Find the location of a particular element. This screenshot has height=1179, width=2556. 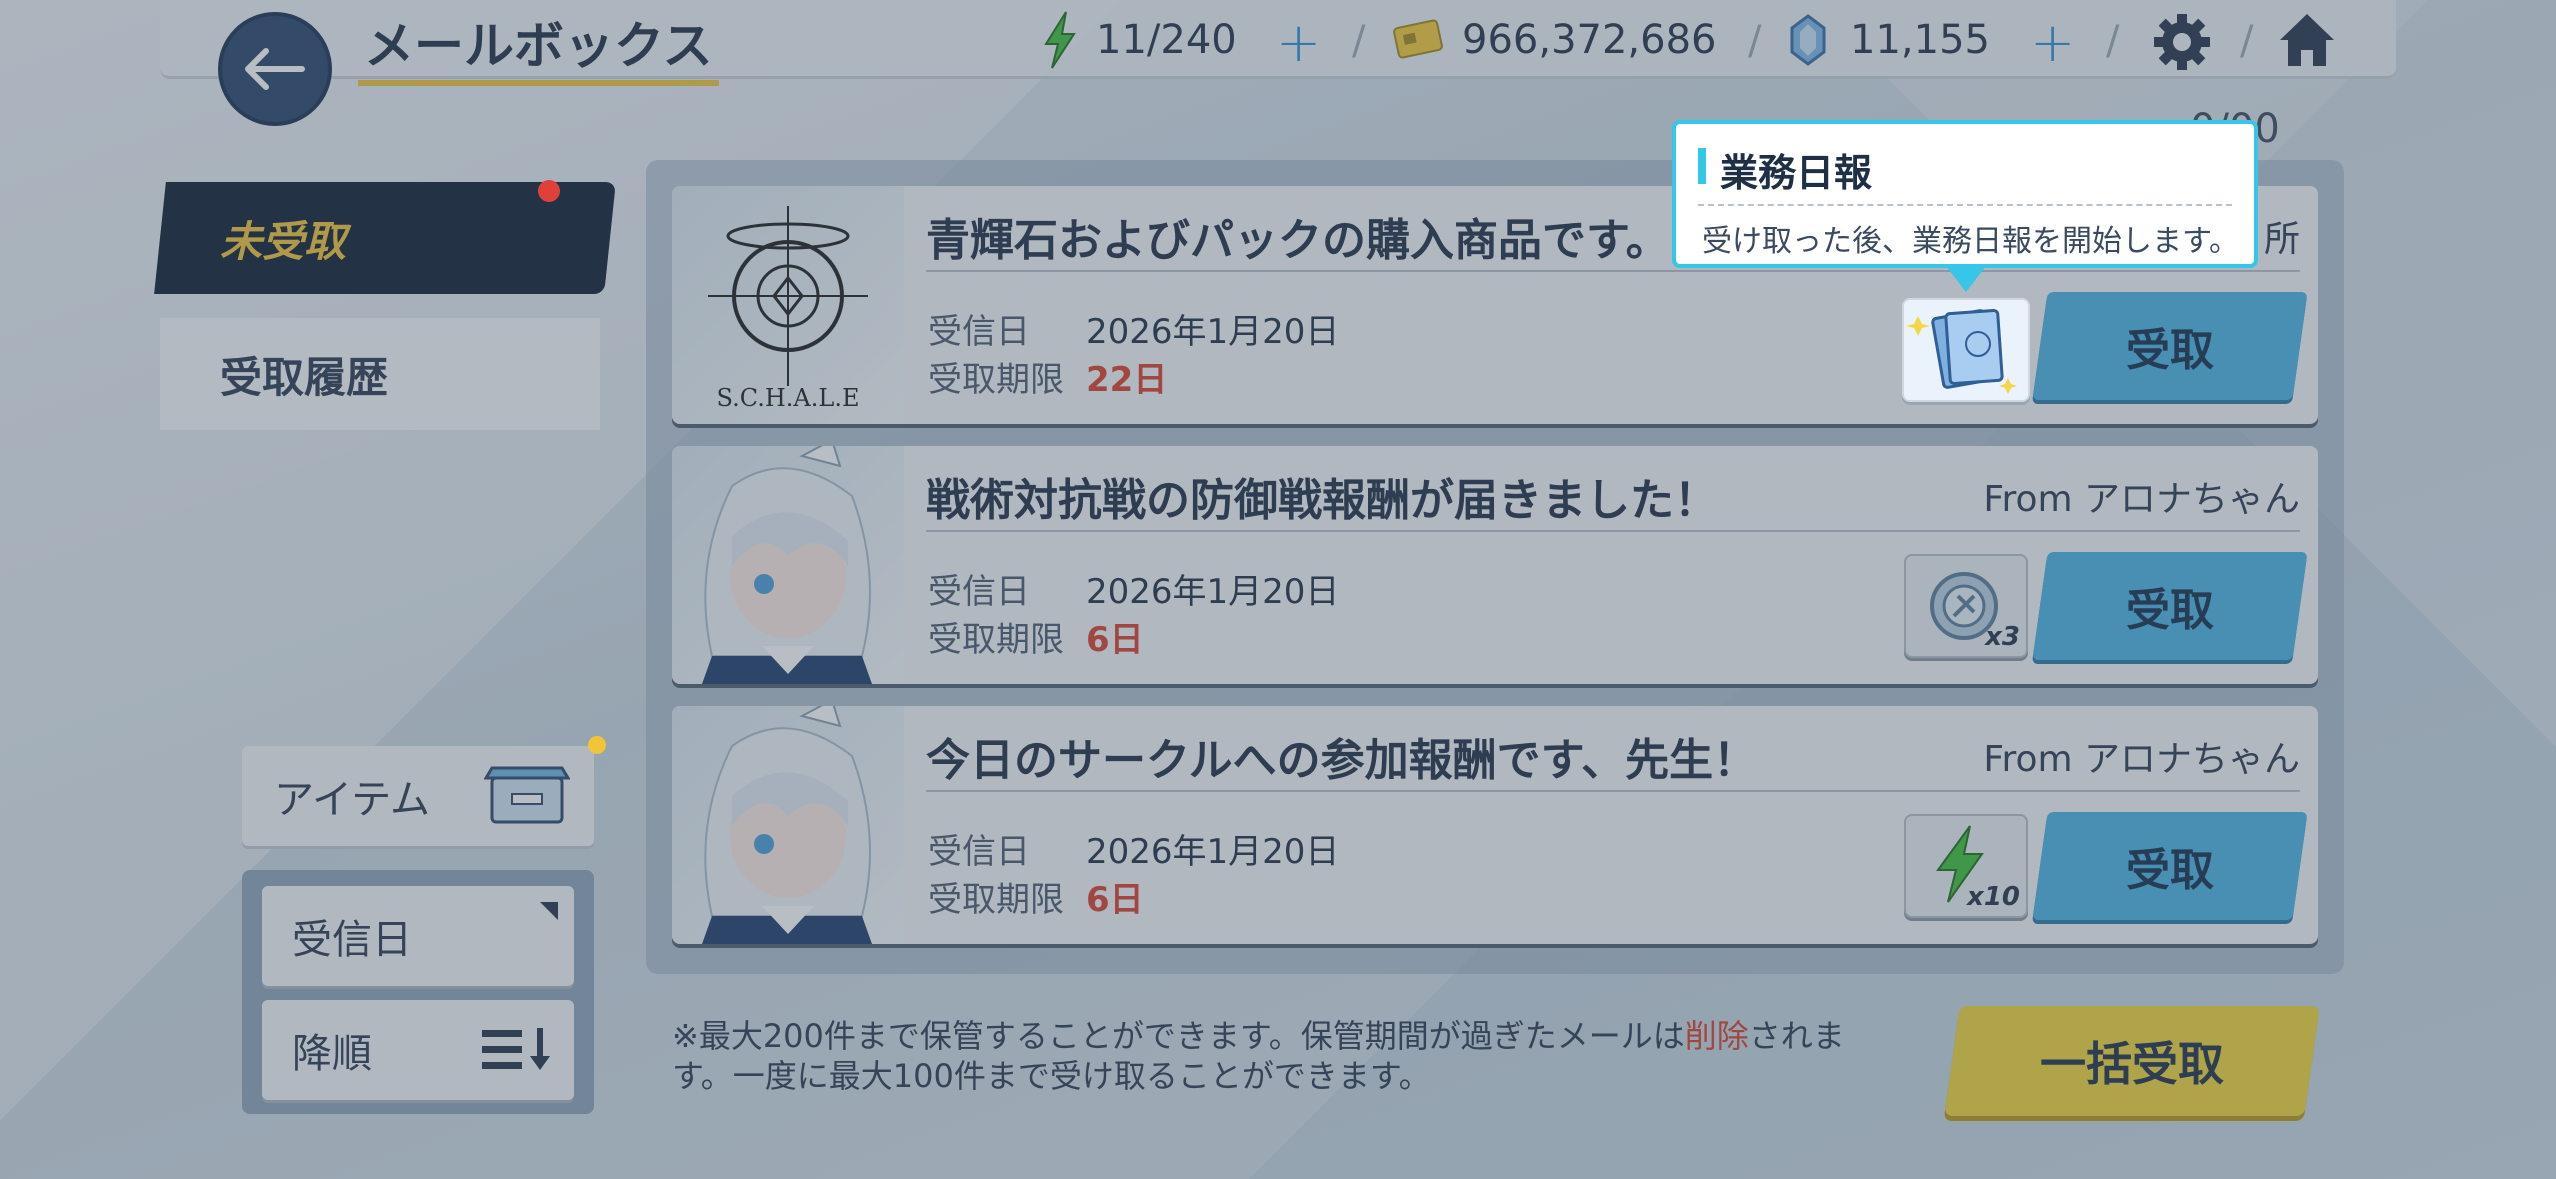

reward-quantity: x10 is located at coordinates (1993, 897).